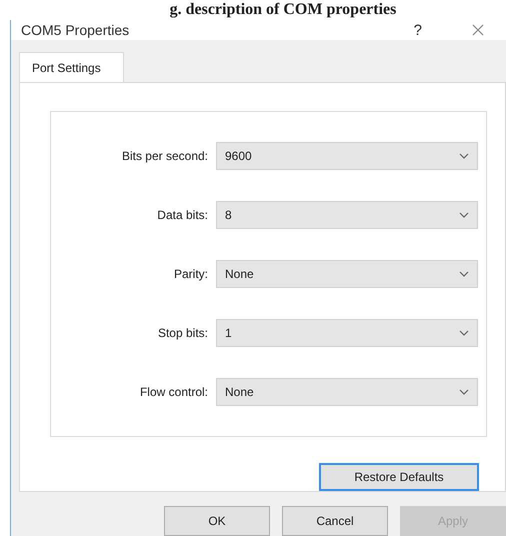 The height and width of the screenshot is (536, 506). What do you see at coordinates (182, 215) in the screenshot?
I see `field-label: Data bits:` at bounding box center [182, 215].